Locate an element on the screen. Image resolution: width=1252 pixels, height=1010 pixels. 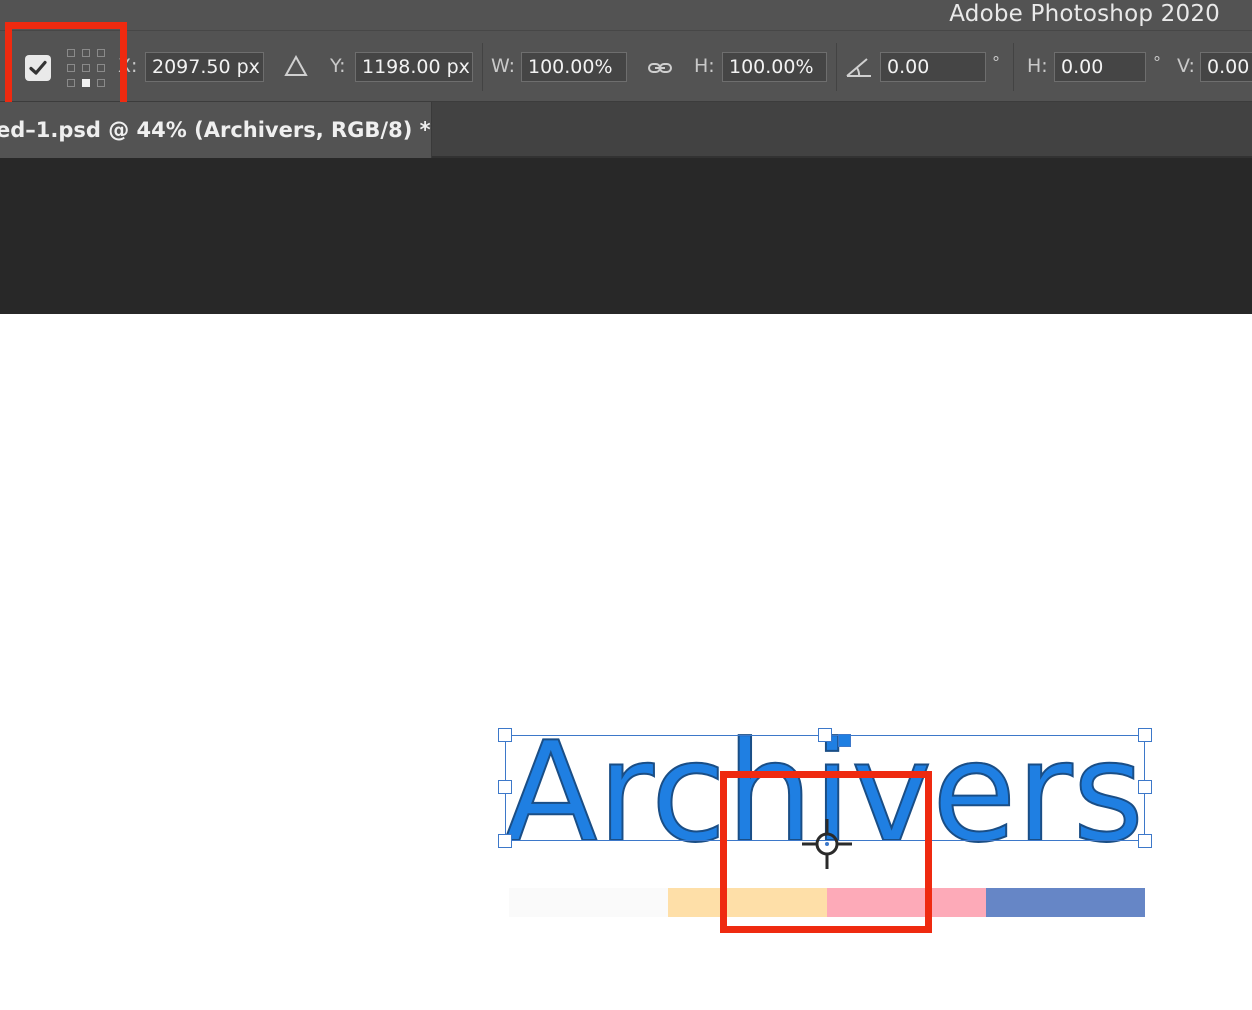
skew-vertical-field: 0.00 is located at coordinates (1226, 67).